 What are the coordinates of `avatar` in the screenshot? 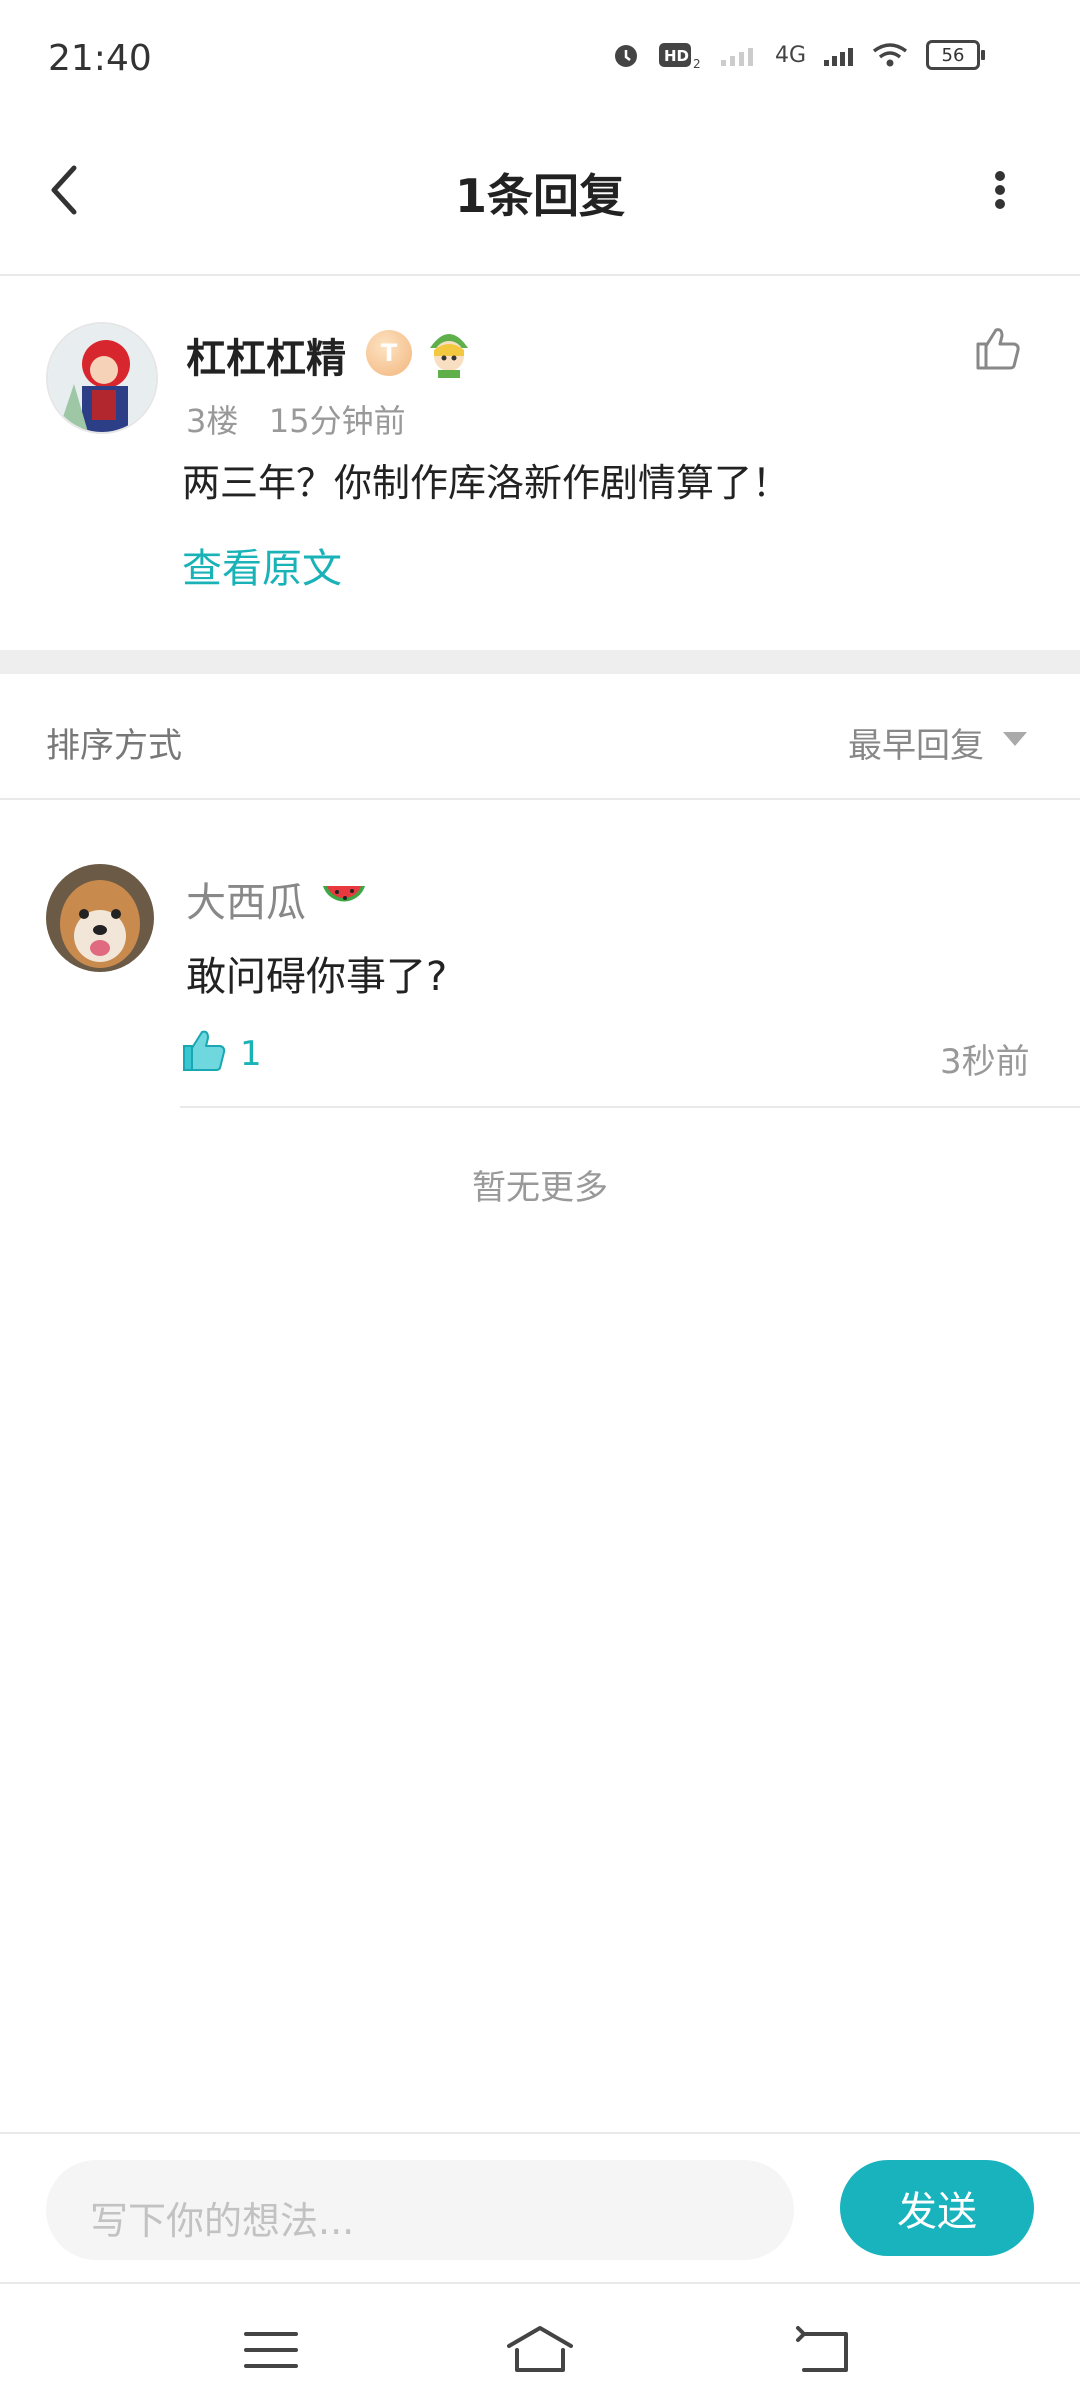 It's located at (102, 378).